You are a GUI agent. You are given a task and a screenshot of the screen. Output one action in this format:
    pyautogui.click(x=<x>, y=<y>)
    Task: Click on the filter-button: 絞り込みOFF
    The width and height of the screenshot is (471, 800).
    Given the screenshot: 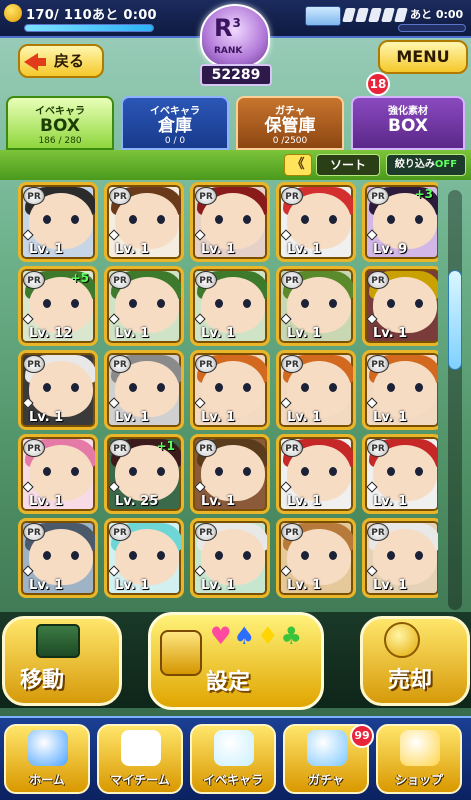 What is the action you would take?
    pyautogui.click(x=426, y=165)
    